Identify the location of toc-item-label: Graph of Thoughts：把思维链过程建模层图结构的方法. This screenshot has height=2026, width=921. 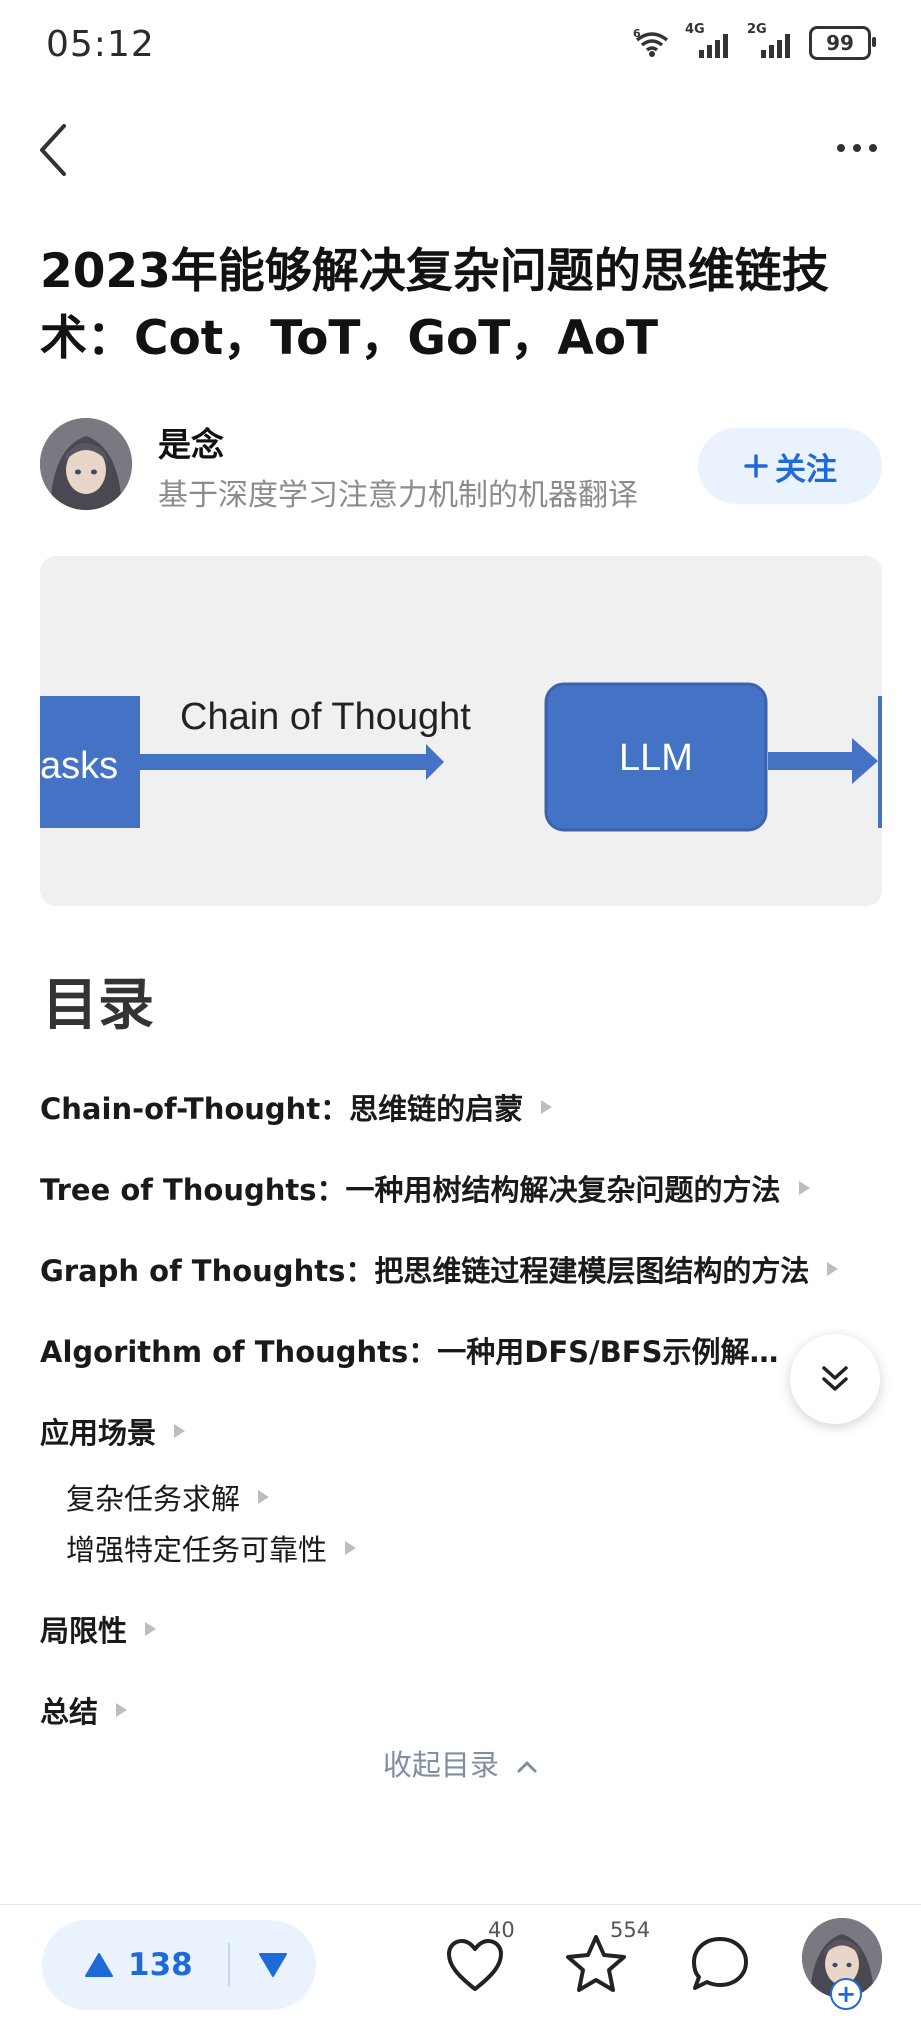
(425, 1271).